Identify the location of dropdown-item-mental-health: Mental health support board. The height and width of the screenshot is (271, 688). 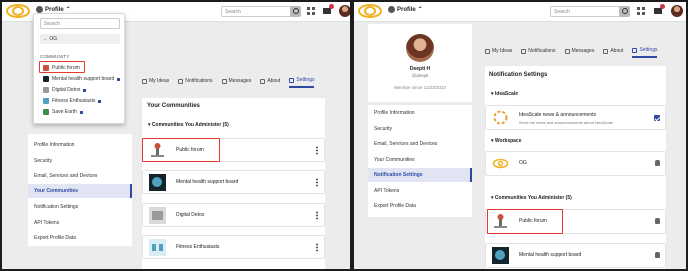
(82, 79).